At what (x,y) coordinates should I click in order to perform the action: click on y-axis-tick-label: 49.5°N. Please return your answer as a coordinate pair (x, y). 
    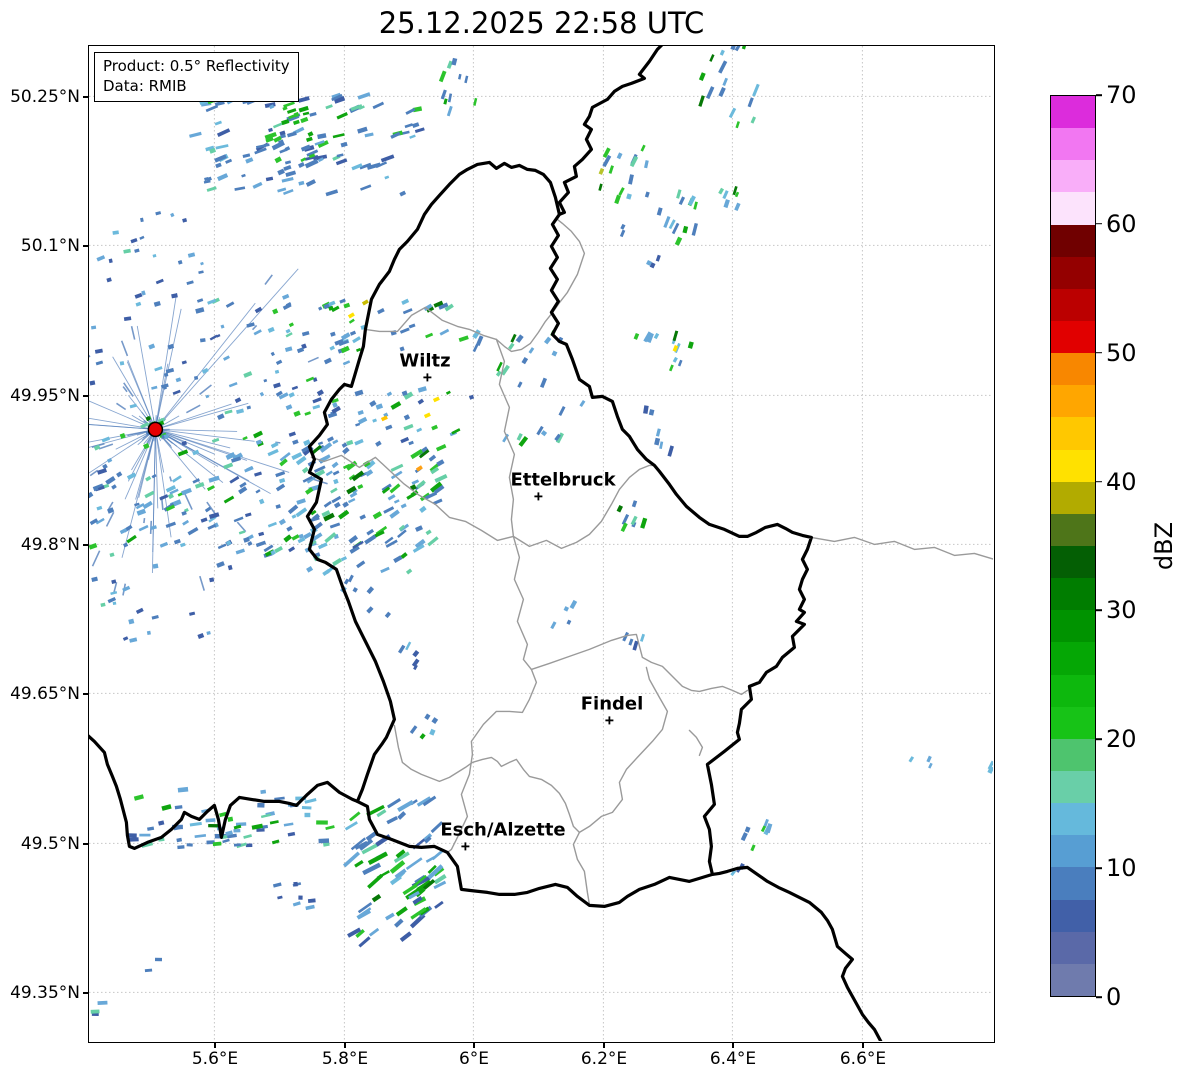
    Looking at the image, I should click on (50, 844).